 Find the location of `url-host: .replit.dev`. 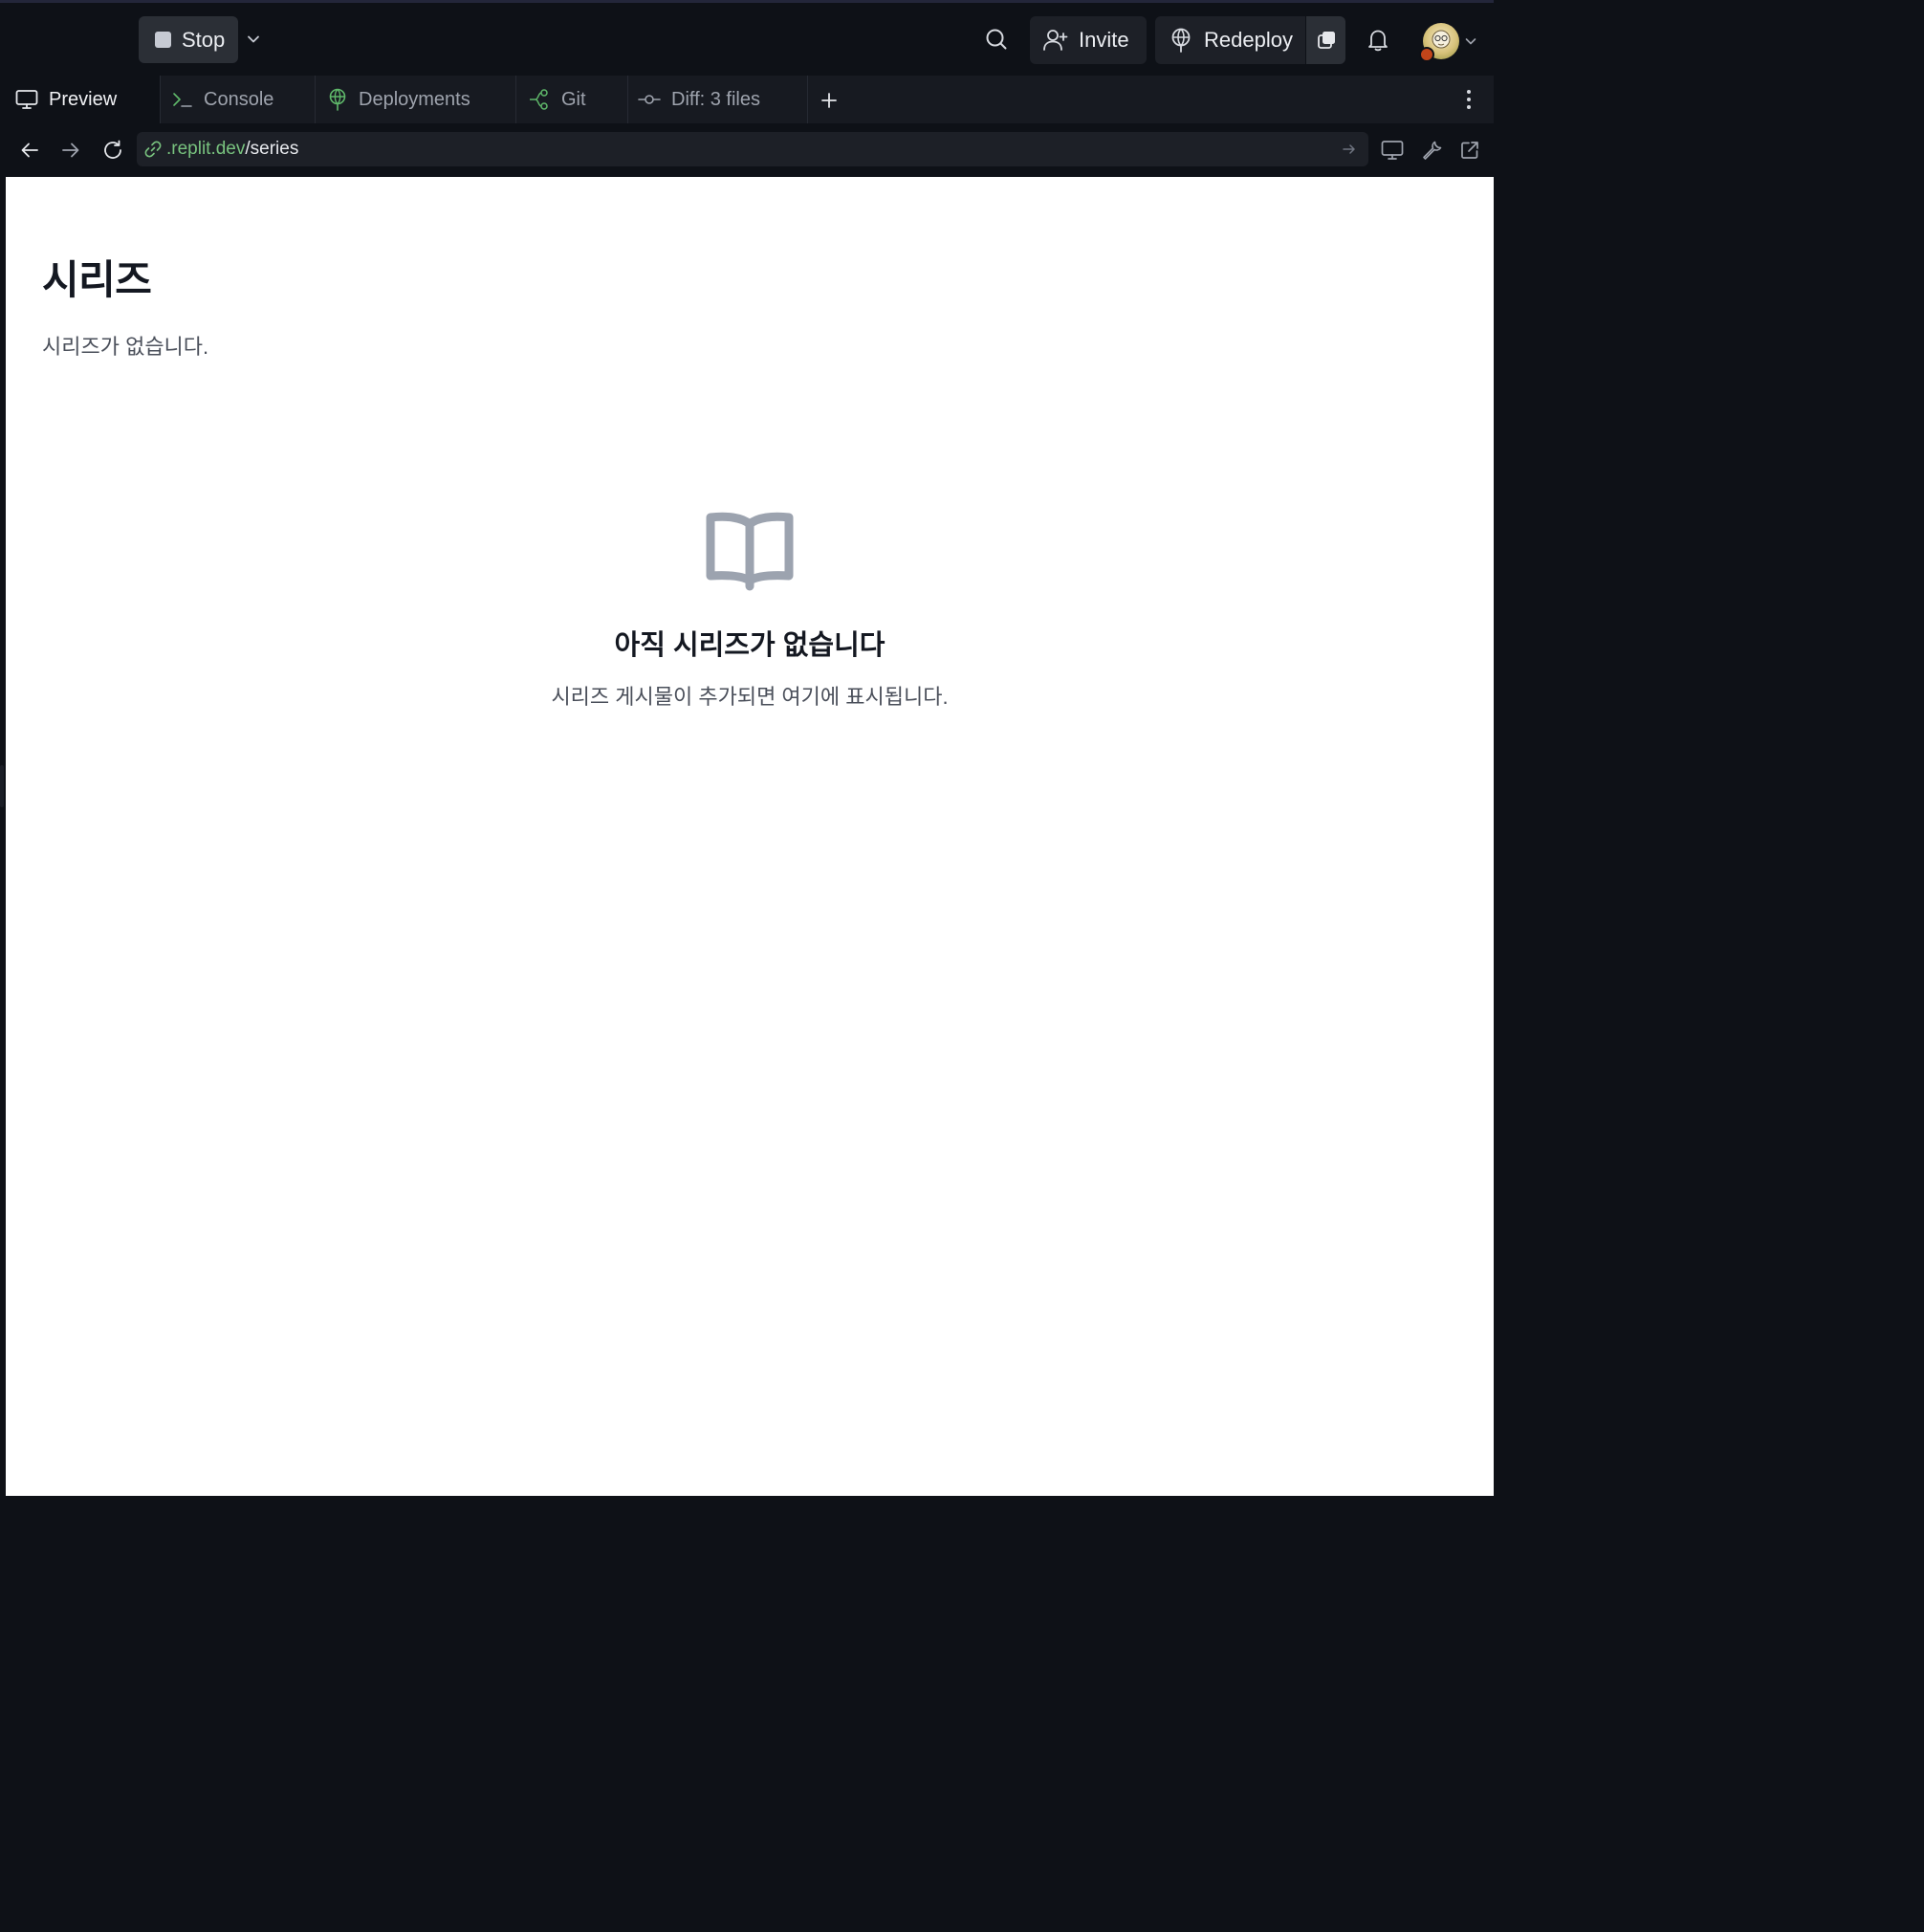

url-host: .replit.dev is located at coordinates (206, 149).